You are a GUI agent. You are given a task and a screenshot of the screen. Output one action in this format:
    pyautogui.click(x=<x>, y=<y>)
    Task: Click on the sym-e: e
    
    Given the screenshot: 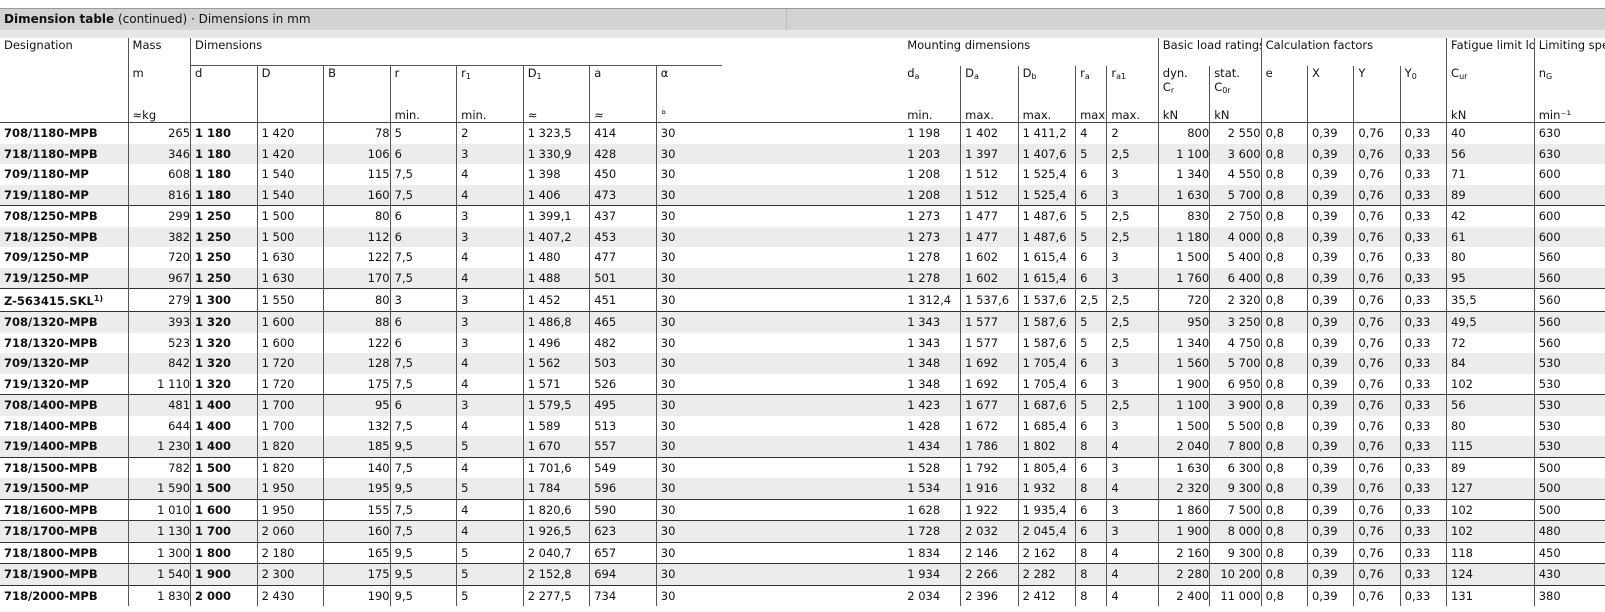 What is the action you would take?
    pyautogui.click(x=1284, y=86)
    